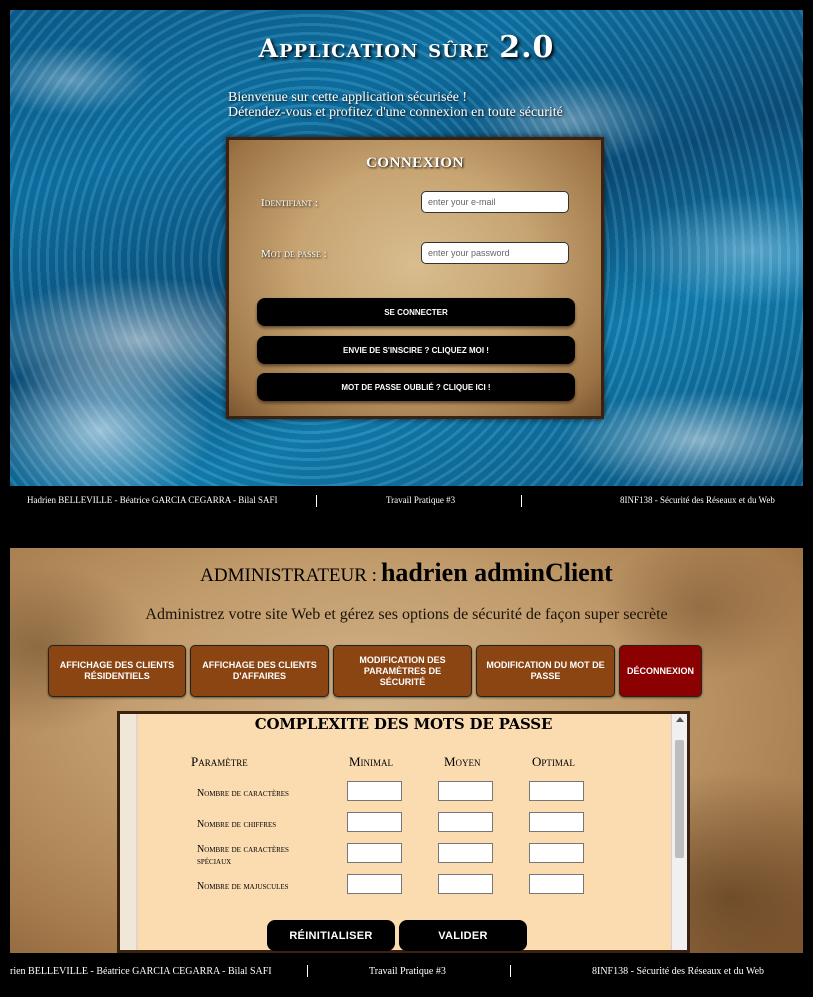 This screenshot has height=997, width=813. Describe the element at coordinates (259, 671) in the screenshot. I see `nav-business-clients-button: Affichage des clients d'affaires` at that location.